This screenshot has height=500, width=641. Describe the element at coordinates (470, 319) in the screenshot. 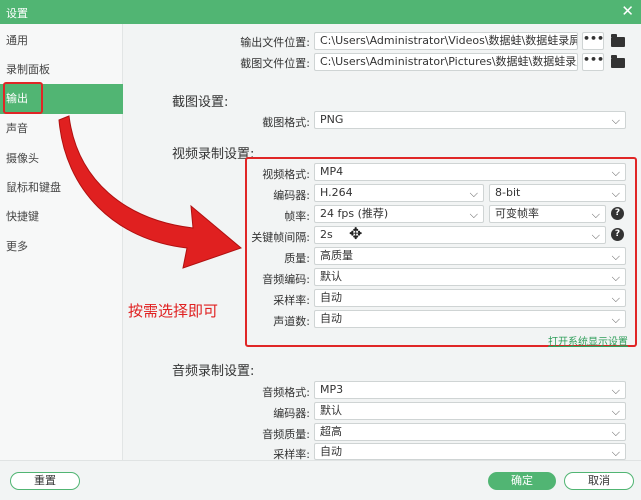

I see `channels-select: 自动 ⌵` at that location.